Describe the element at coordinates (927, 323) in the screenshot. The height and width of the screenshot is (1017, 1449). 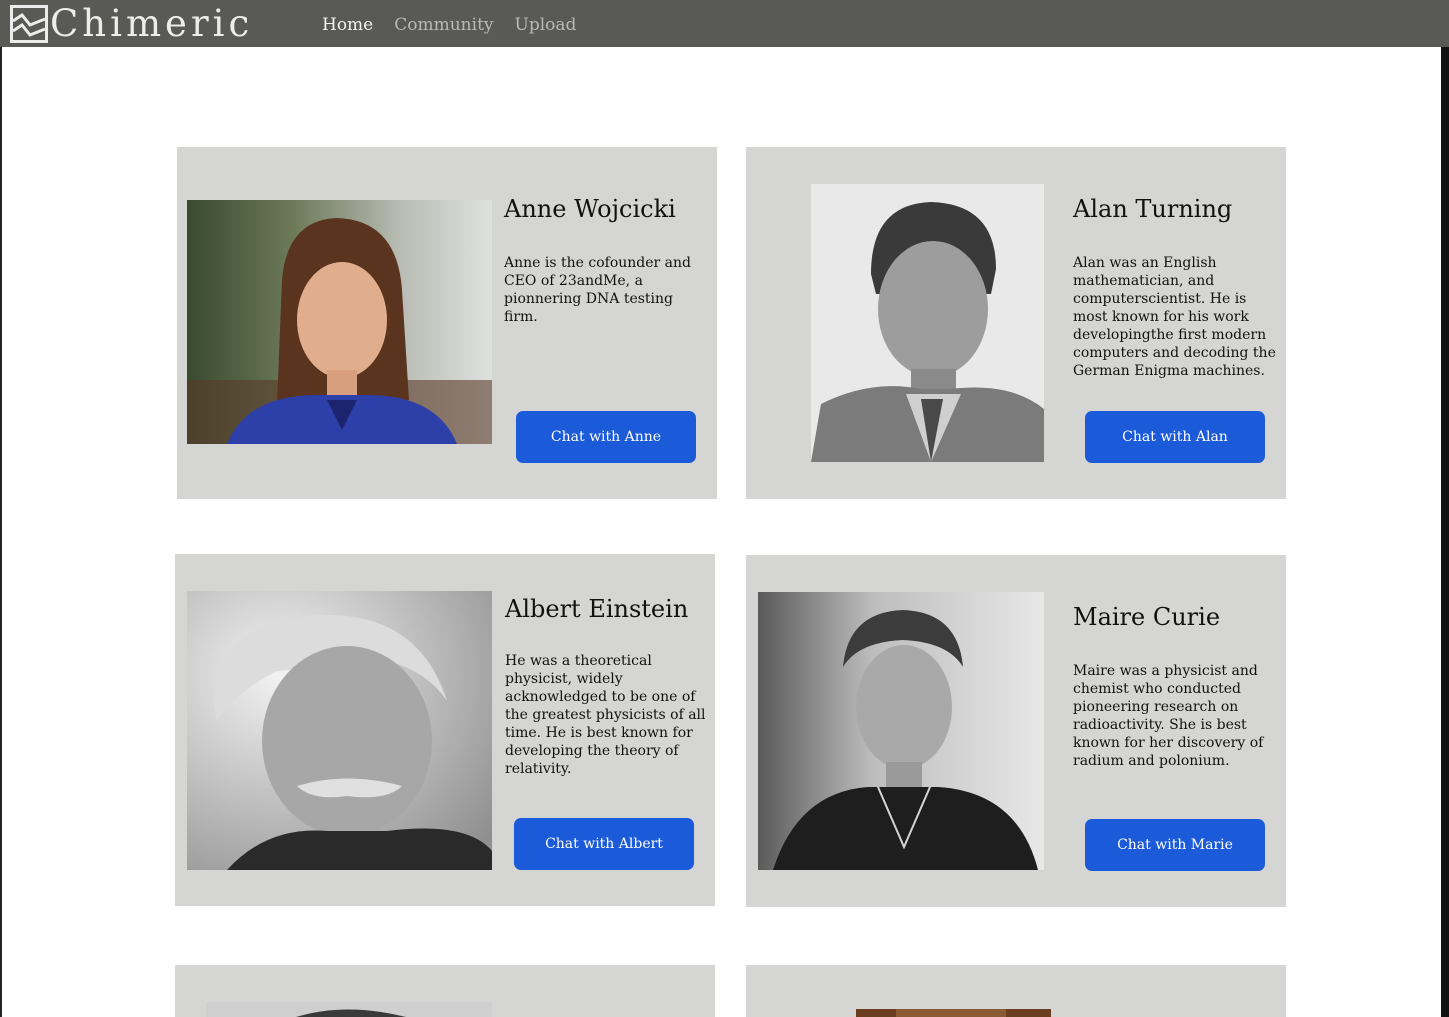
I see `alan-turing-photo` at that location.